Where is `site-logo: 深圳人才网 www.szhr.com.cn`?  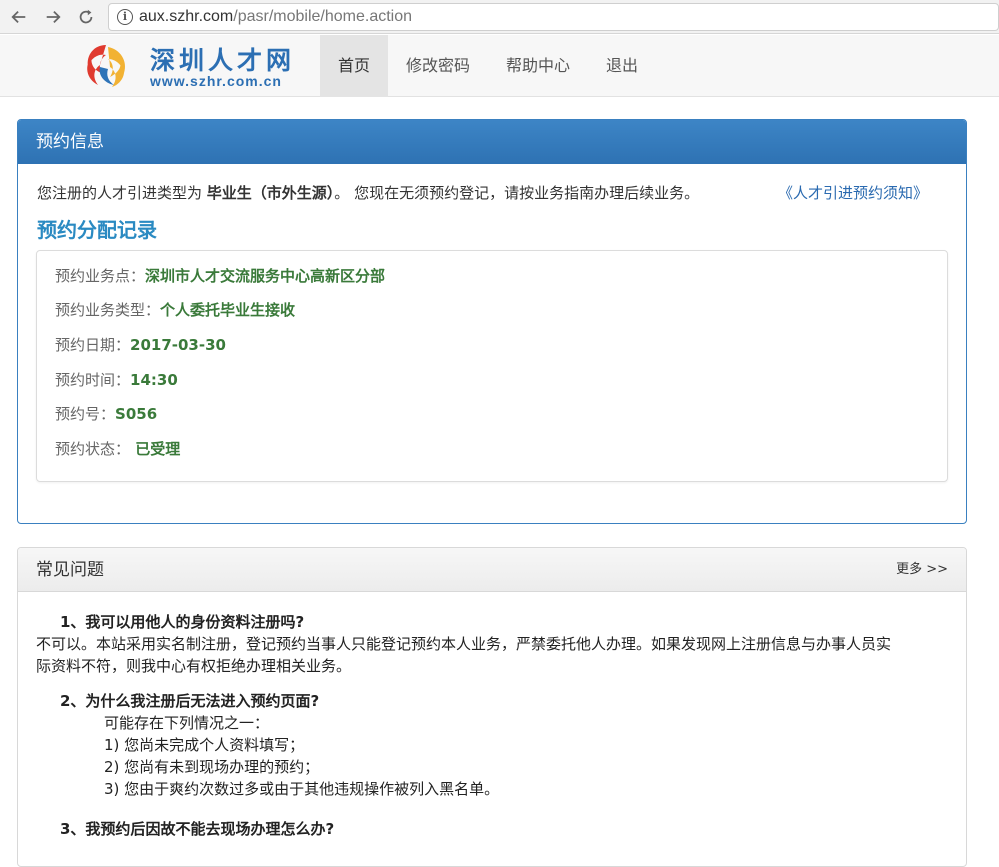
site-logo: 深圳人才网 www.szhr.com.cn is located at coordinates (195, 66).